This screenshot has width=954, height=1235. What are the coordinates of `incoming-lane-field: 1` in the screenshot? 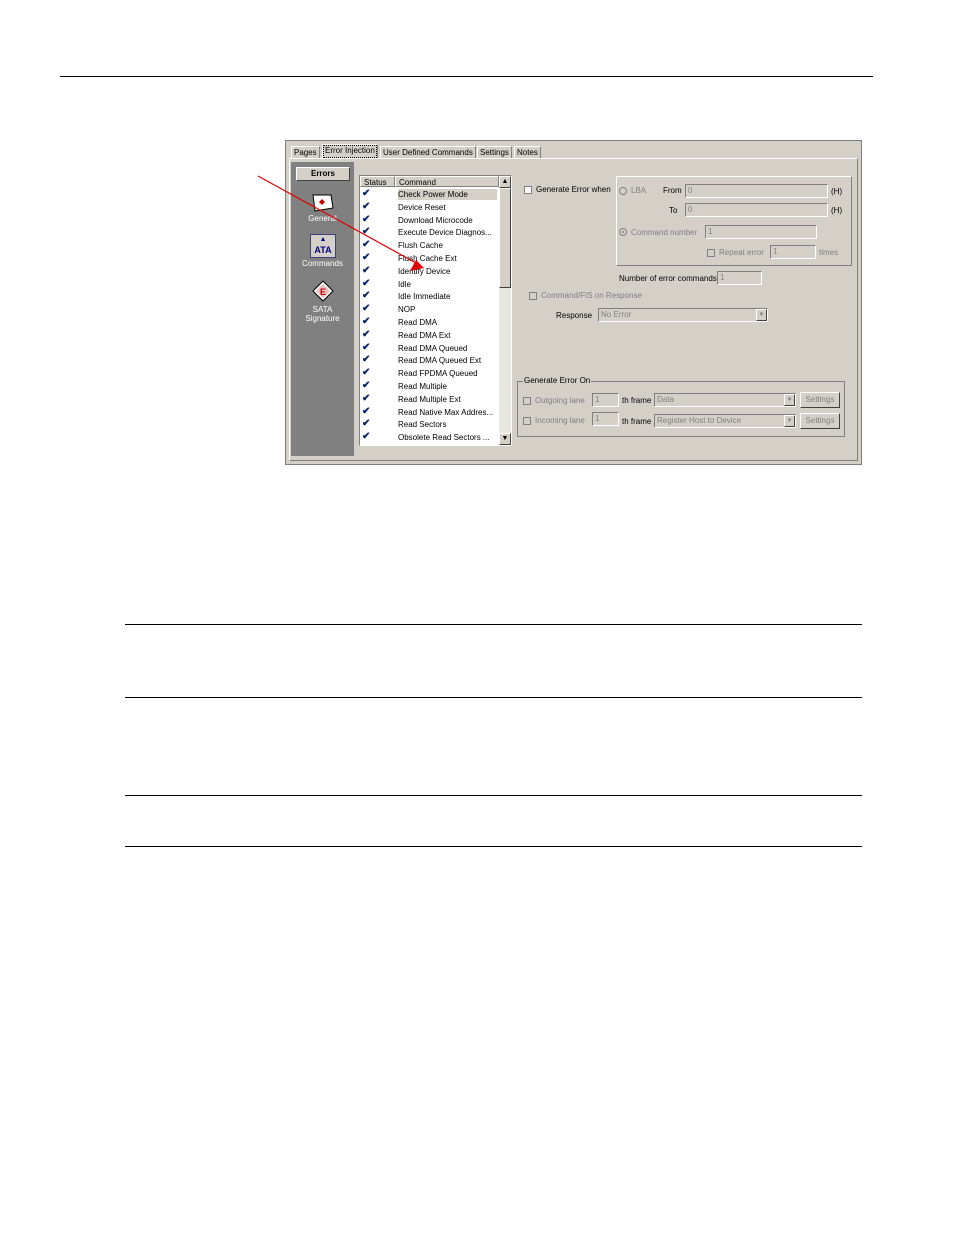 It's located at (605, 419).